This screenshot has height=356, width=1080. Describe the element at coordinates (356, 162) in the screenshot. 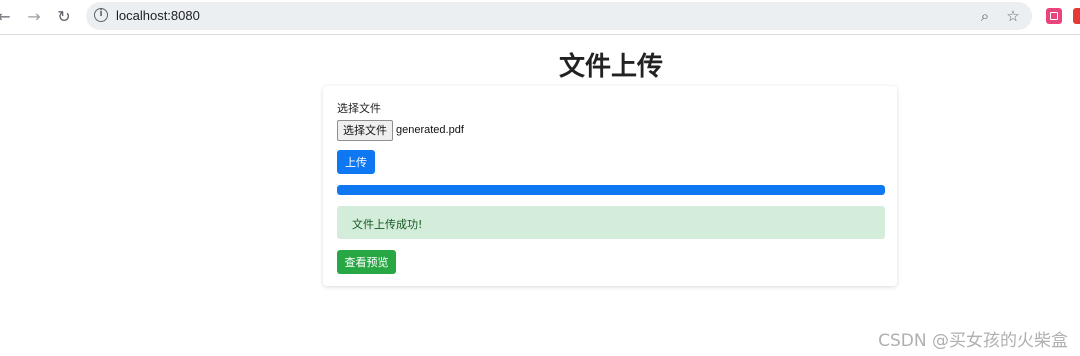

I see `upload-button: 上传` at that location.